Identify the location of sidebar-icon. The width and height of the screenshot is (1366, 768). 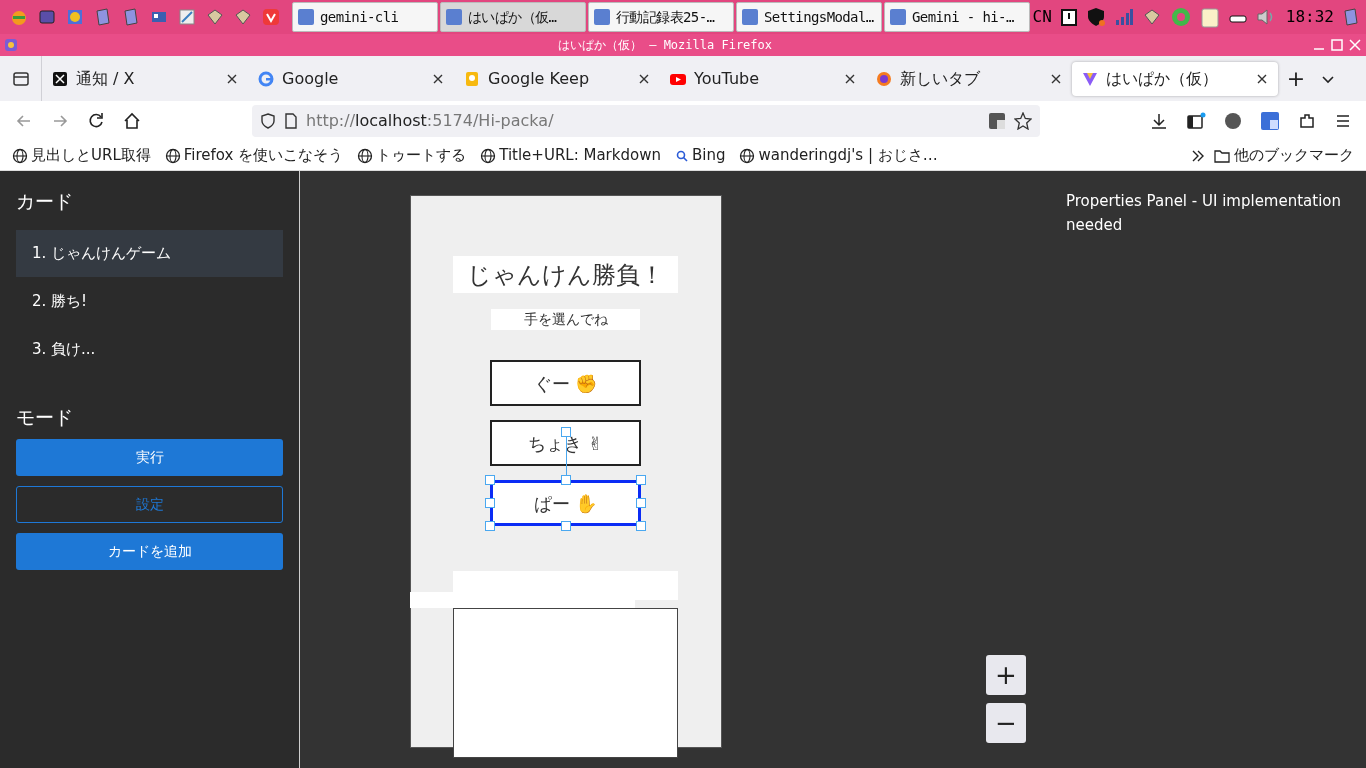
(1196, 121).